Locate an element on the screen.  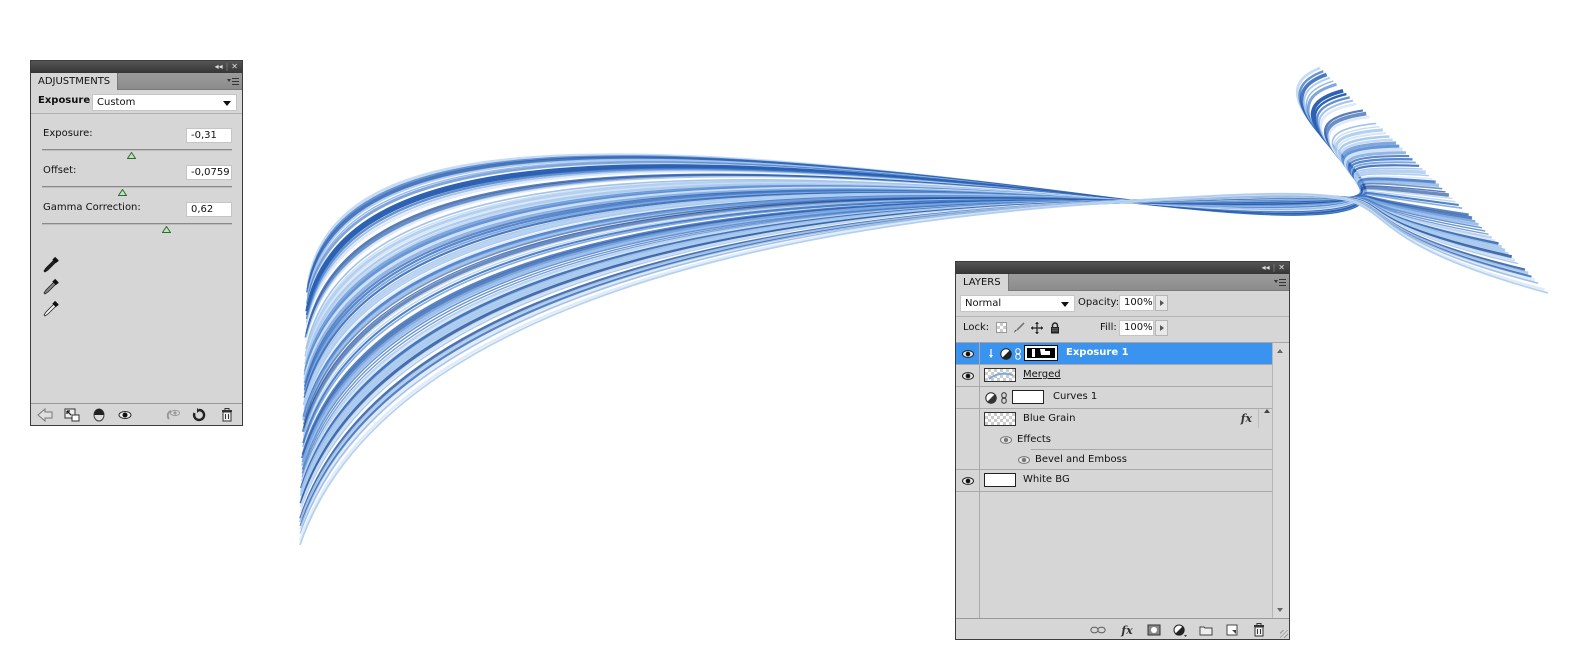
layer-effects-group: Effects is located at coordinates (1114, 440).